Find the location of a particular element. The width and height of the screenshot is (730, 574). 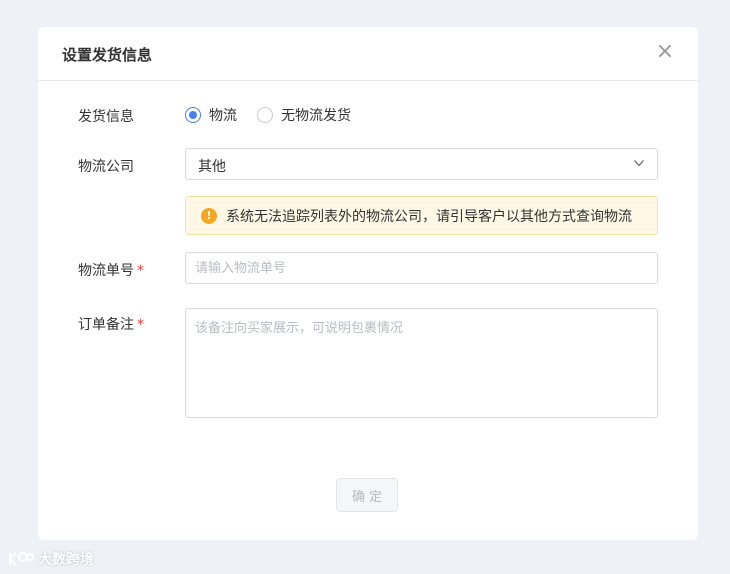

untracked-company-notice: ! 系统无法追踪列表外的物流公司，请引导客户以其他方式查询物流 is located at coordinates (421, 215).